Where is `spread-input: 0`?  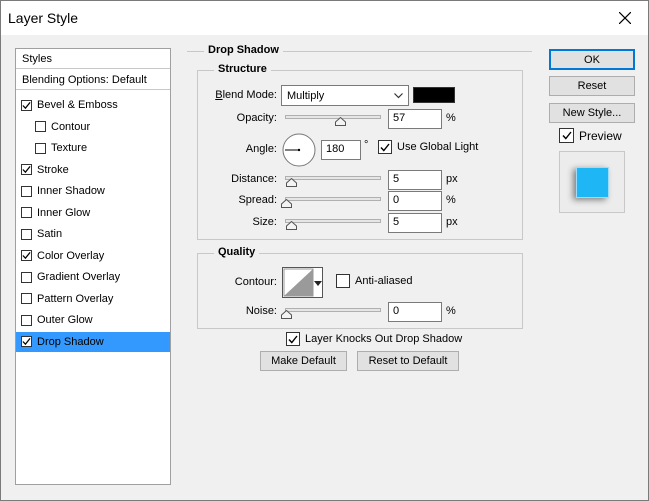
spread-input: 0 is located at coordinates (415, 201).